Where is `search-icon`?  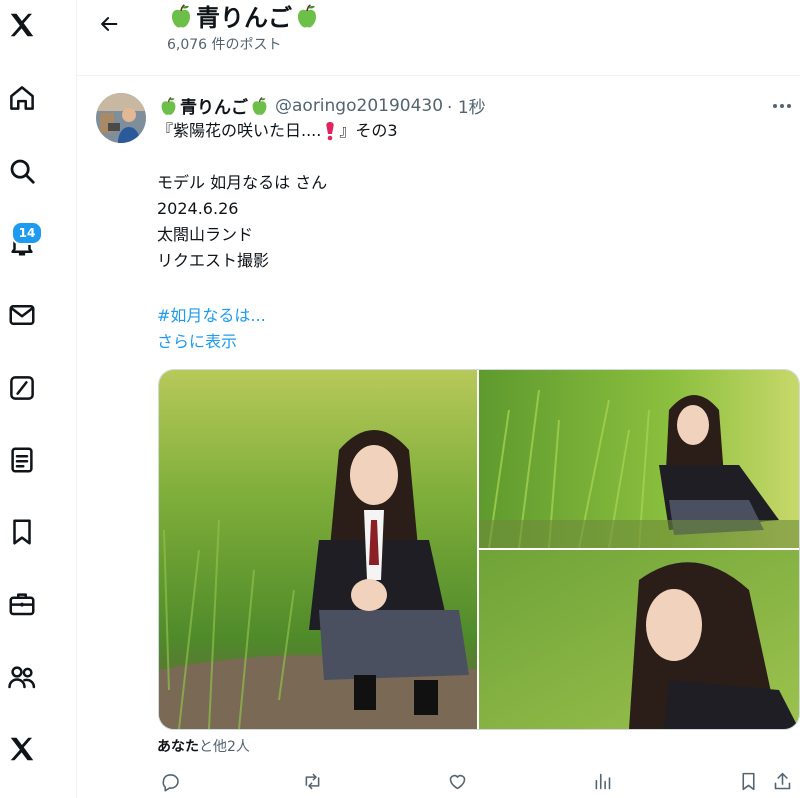 search-icon is located at coordinates (22, 171).